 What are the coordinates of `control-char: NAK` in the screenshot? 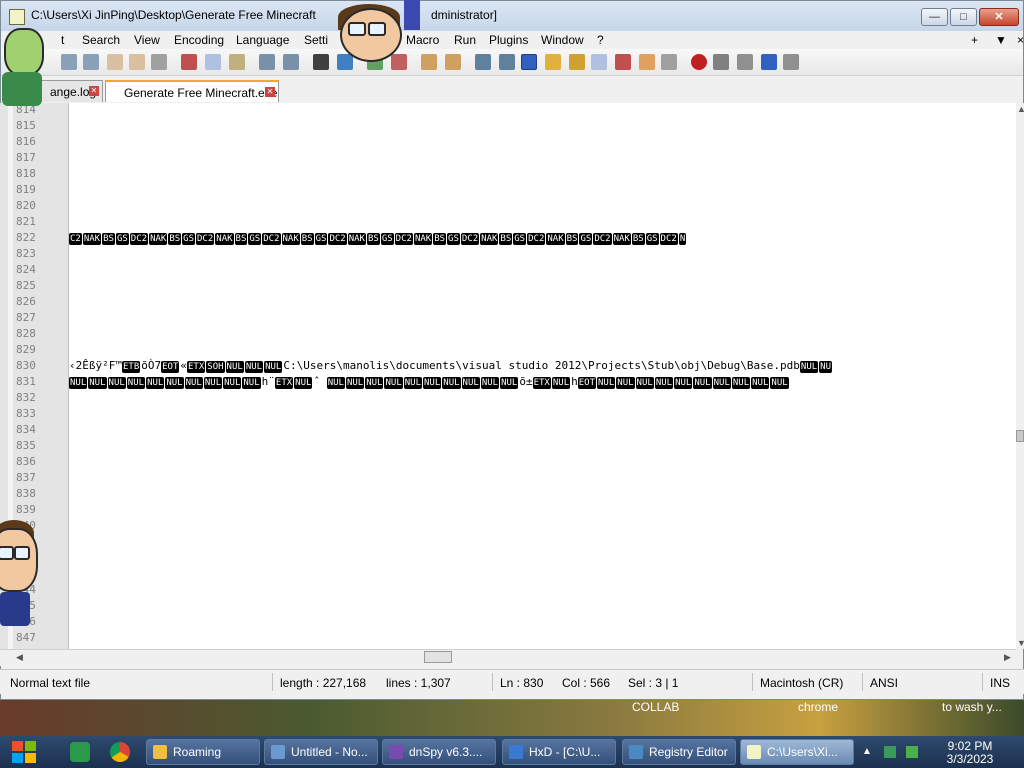 It's located at (224, 239).